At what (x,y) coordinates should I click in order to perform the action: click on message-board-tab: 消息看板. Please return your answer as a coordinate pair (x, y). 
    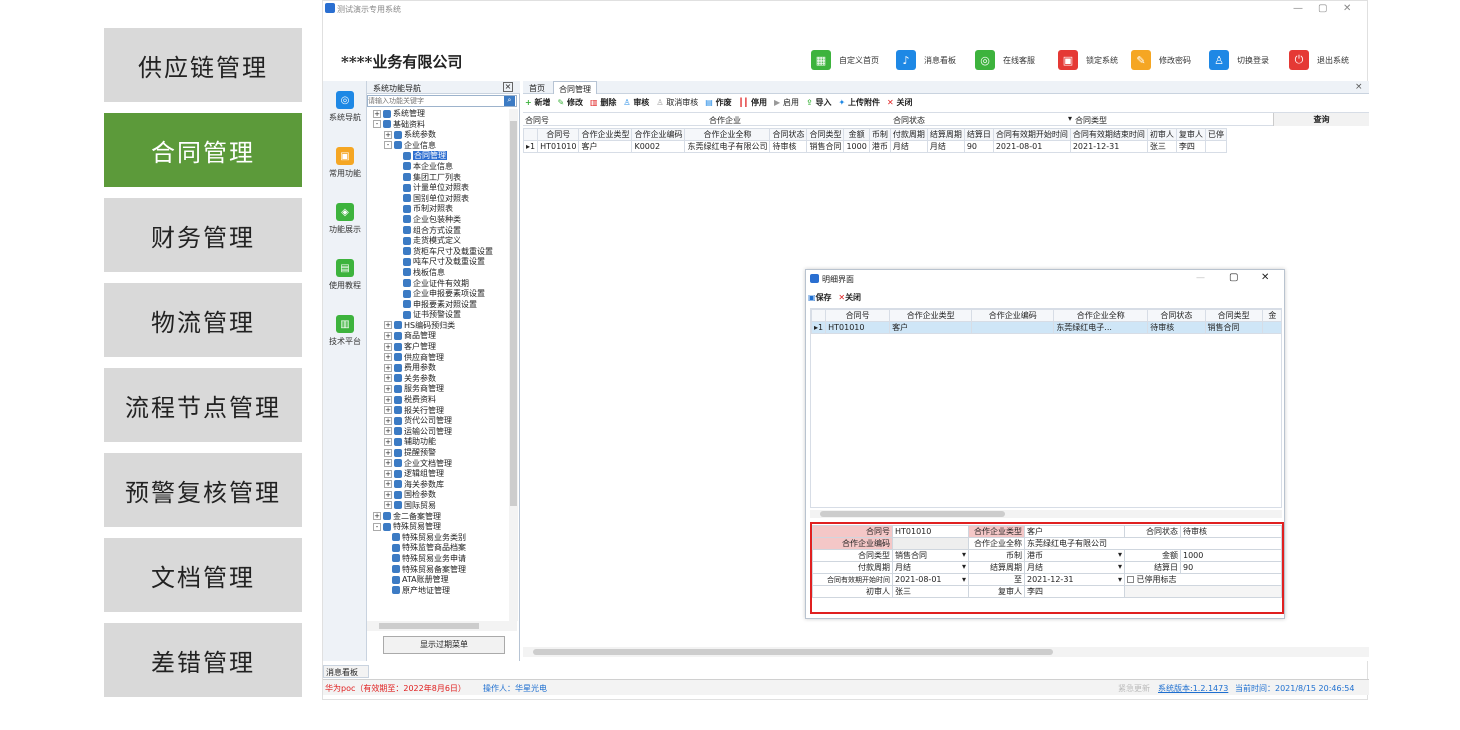
    Looking at the image, I should click on (346, 671).